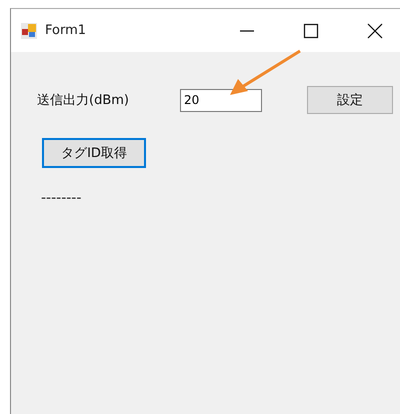 The image size is (400, 414). I want to click on maximize-icon, so click(311, 30).